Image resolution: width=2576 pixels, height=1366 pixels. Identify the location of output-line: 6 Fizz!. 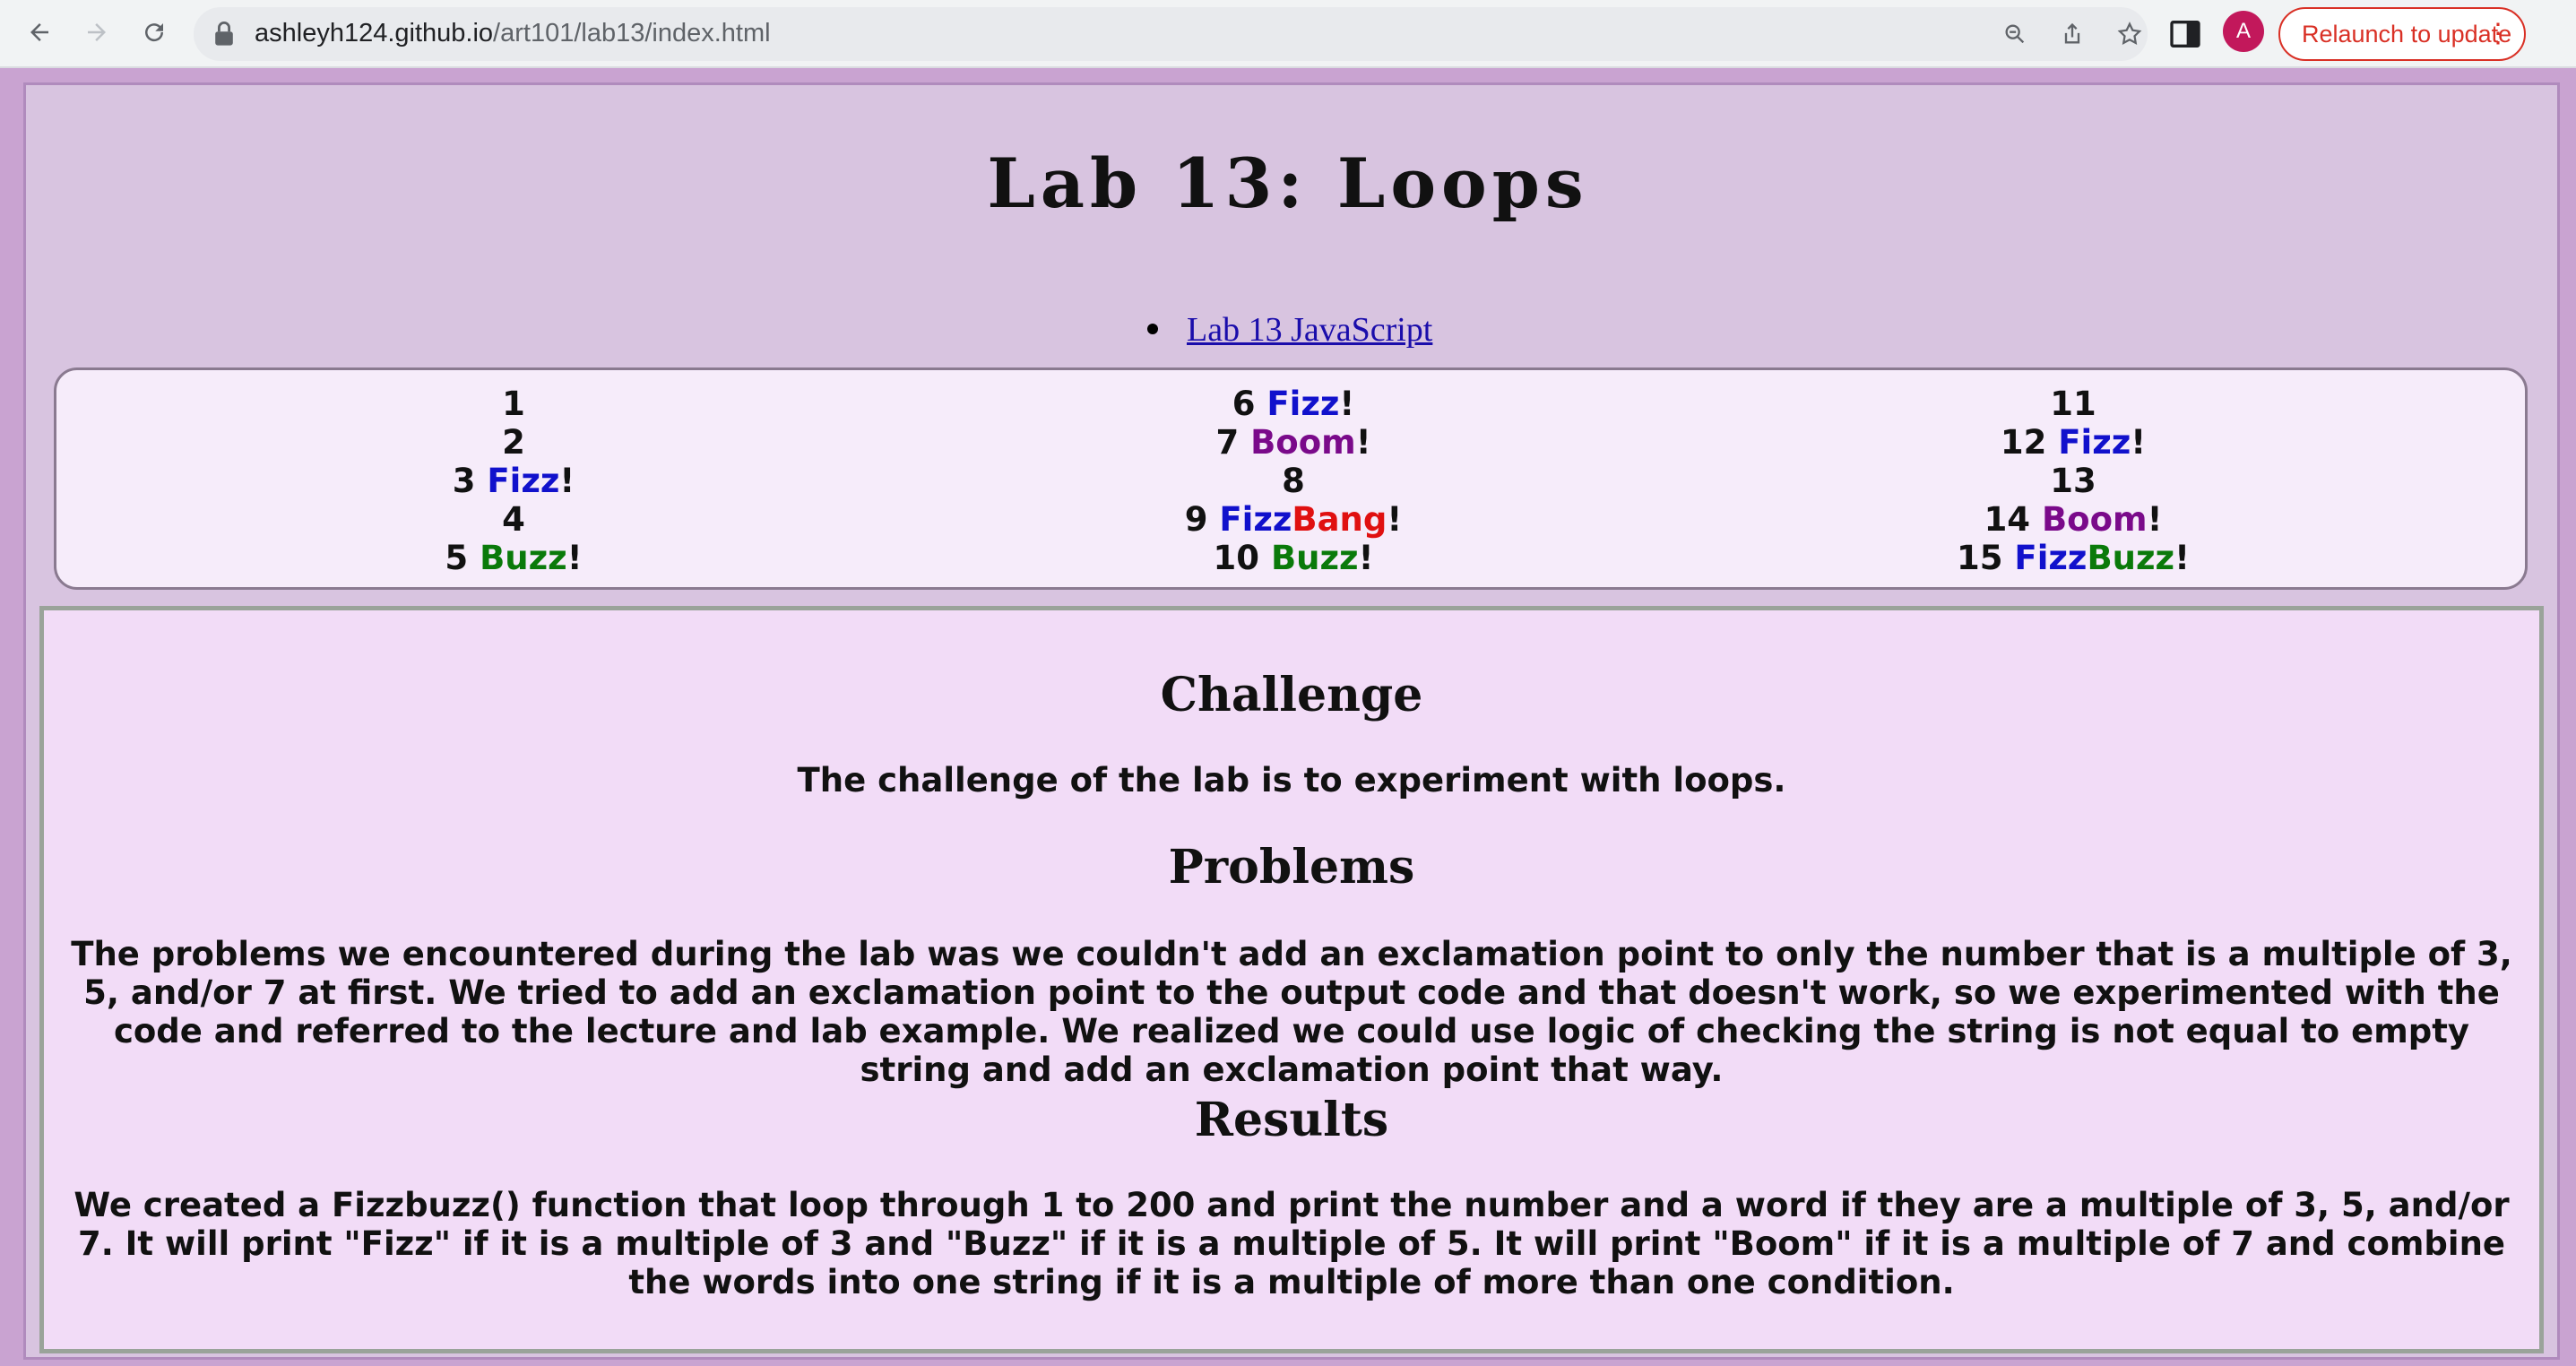
(1293, 404).